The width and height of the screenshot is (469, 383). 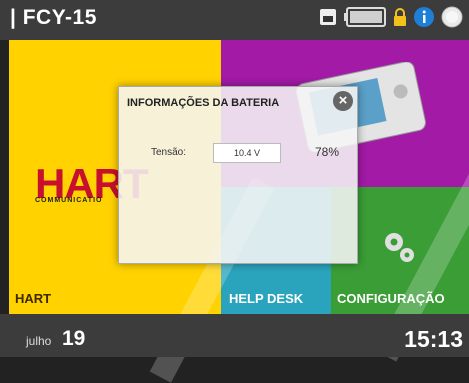 What do you see at coordinates (203, 103) in the screenshot?
I see `dialog-title: INFORMAÇÕES DA BATERIA` at bounding box center [203, 103].